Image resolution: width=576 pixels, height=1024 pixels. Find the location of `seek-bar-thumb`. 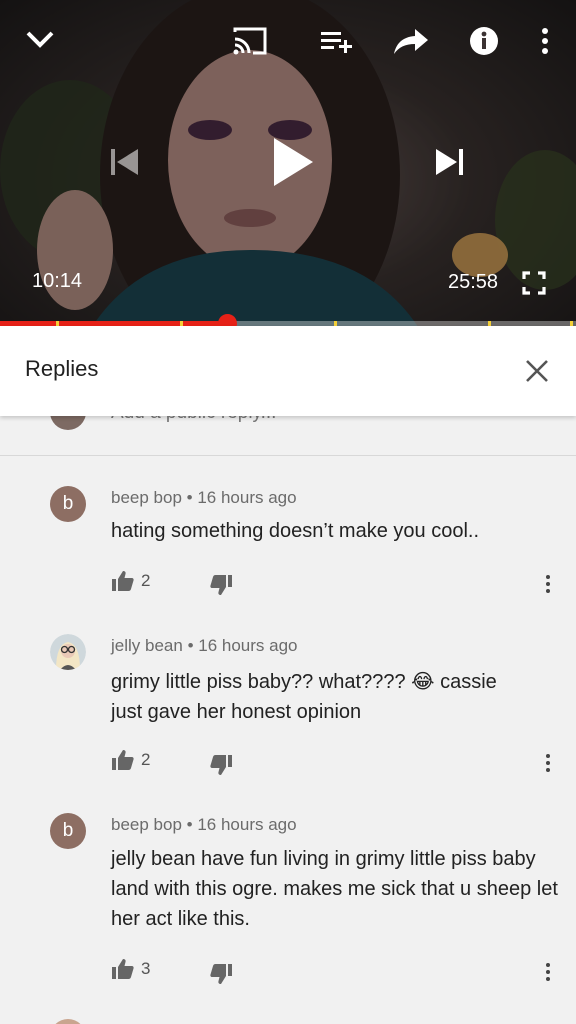

seek-bar-thumb is located at coordinates (227, 320).